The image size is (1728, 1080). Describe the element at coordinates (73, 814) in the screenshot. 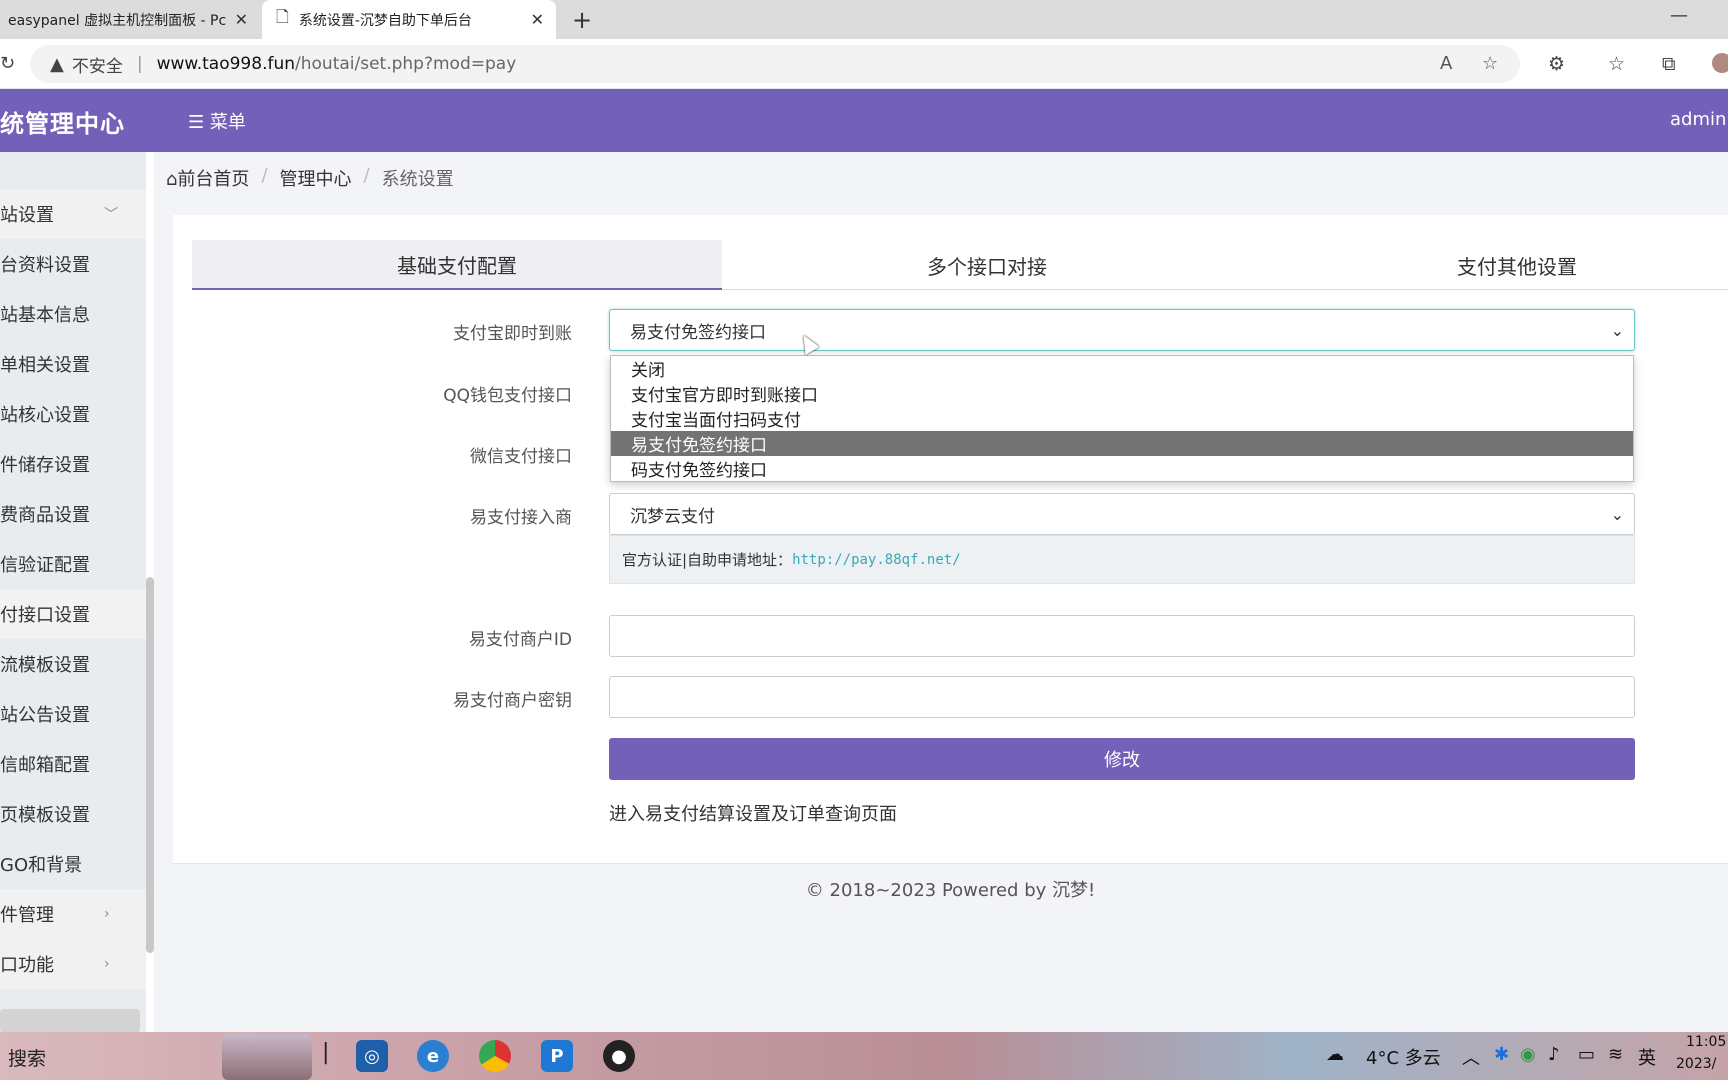

I see `sidebar-item: 页模板设置` at that location.